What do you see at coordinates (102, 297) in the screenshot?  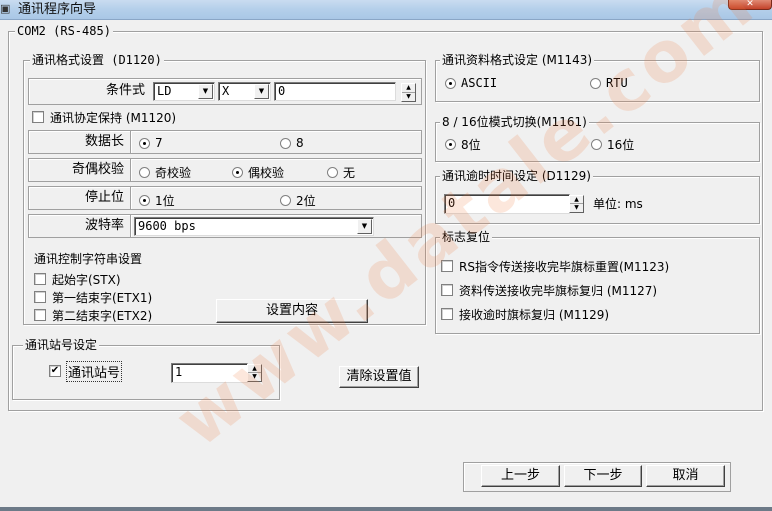 I see `etx1-label: 第一结束字(ETX1)` at bounding box center [102, 297].